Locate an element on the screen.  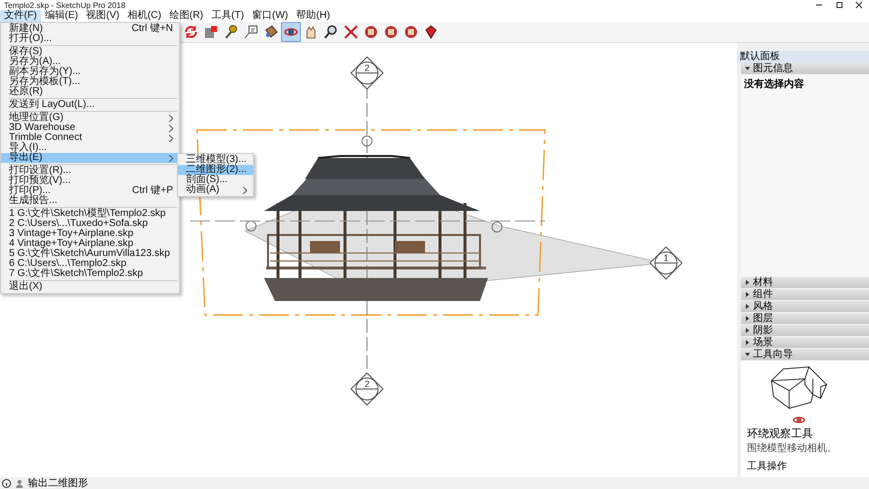
menu-bar-item: 绘图(R) is located at coordinates (186, 16).